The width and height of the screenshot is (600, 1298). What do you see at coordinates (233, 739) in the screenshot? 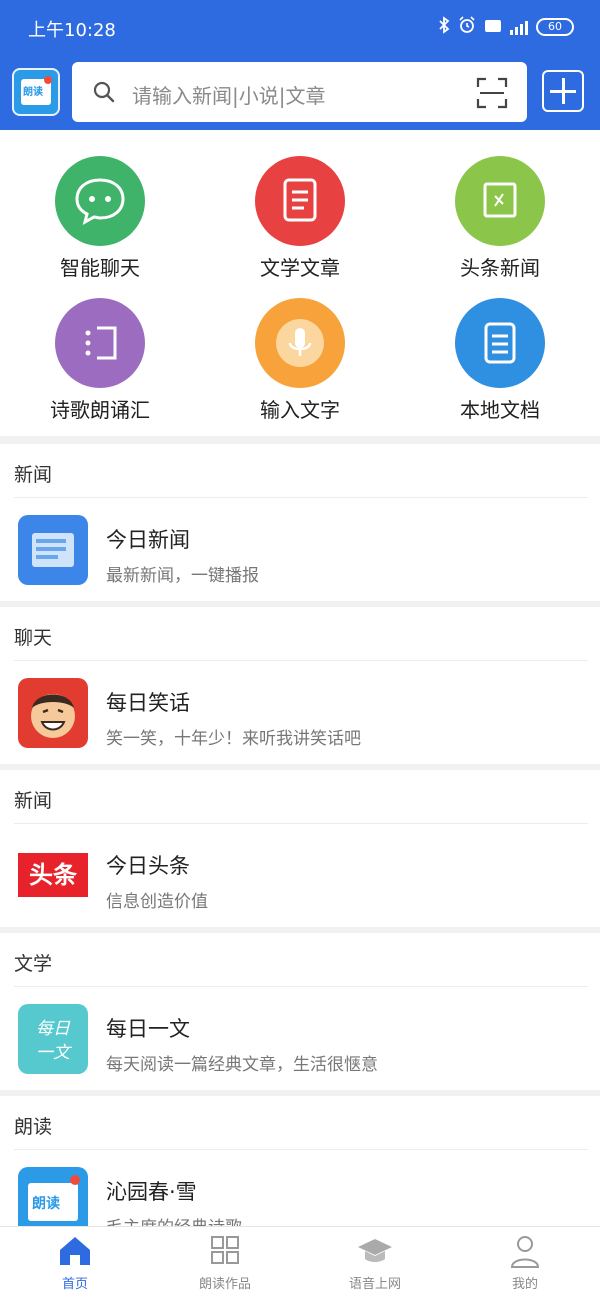
I see `card-subtitle: 笑一笑，十年少！来听我讲笑话吧` at bounding box center [233, 739].